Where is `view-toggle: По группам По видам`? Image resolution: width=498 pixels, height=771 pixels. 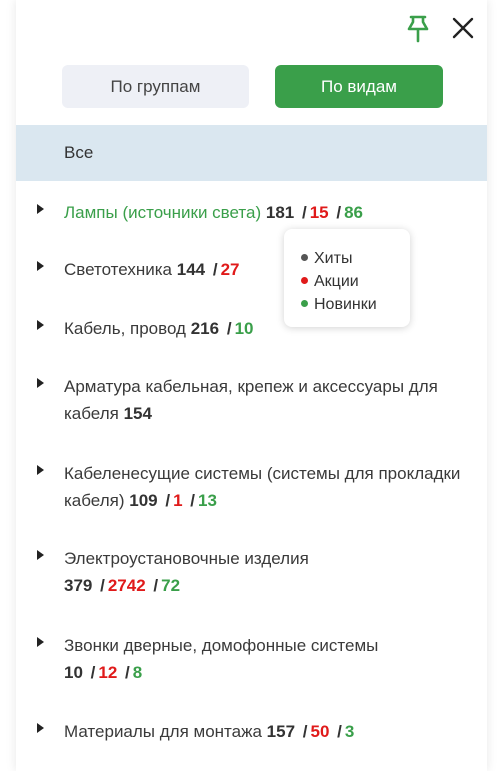 view-toggle: По группам По видам is located at coordinates (251, 87).